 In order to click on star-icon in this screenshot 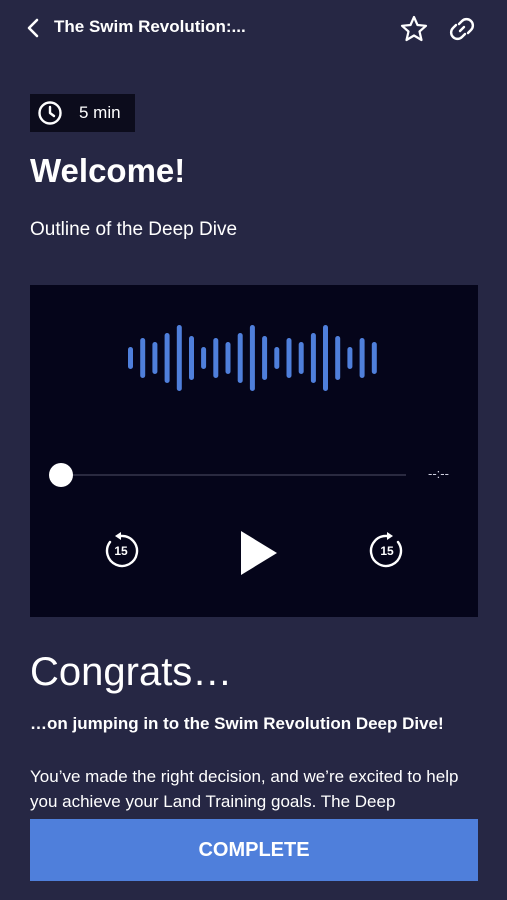, I will do `click(414, 28)`.